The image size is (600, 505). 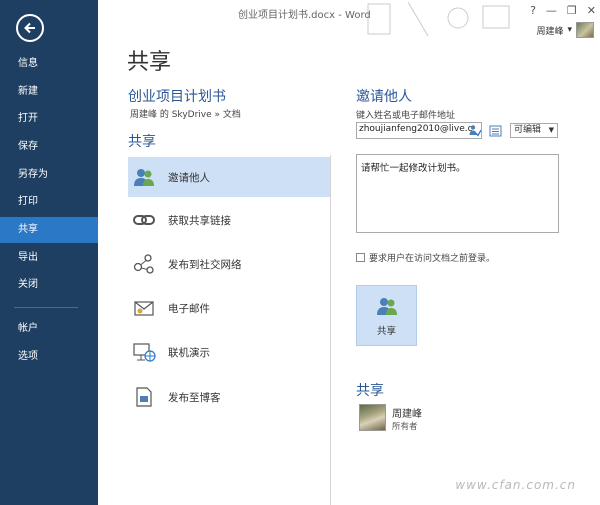 What do you see at coordinates (49, 92) in the screenshot?
I see `nav-item-new: 新建` at bounding box center [49, 92].